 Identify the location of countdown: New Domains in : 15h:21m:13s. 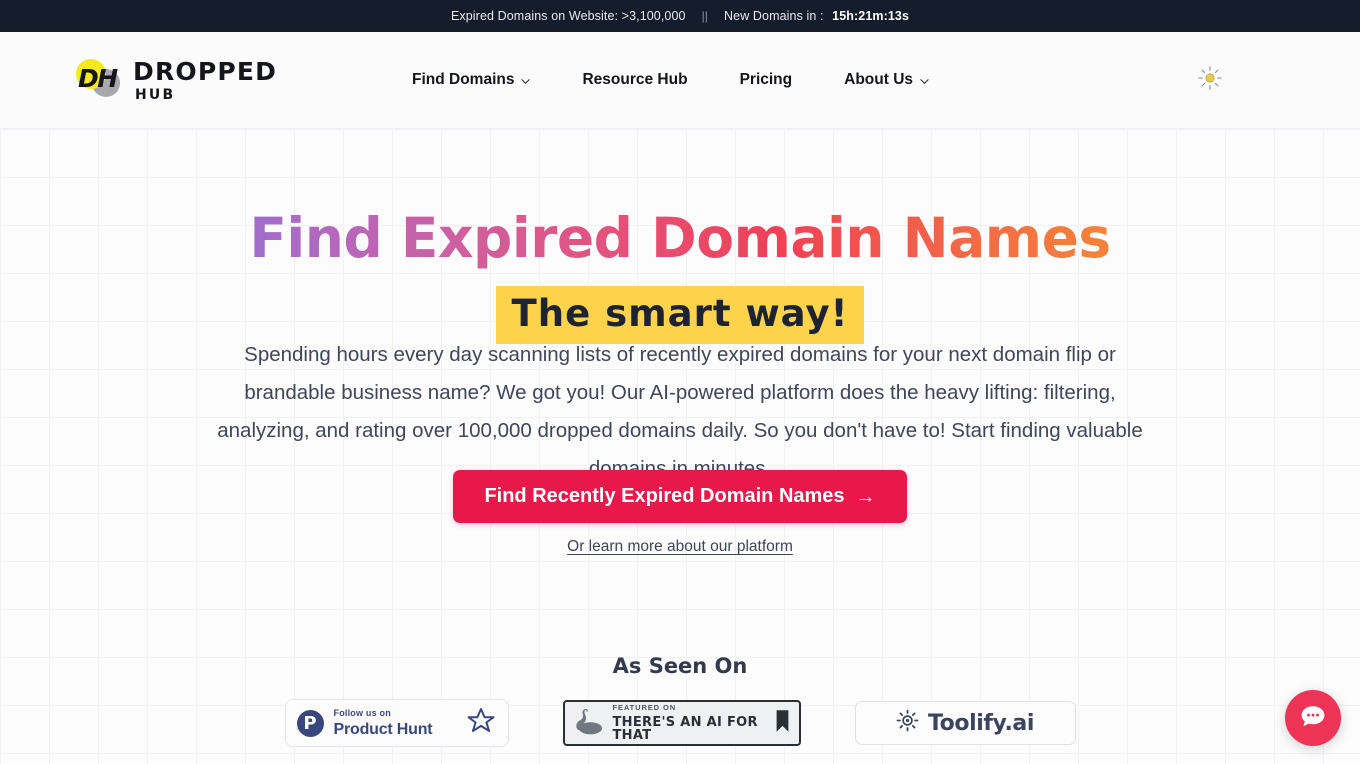
(816, 16).